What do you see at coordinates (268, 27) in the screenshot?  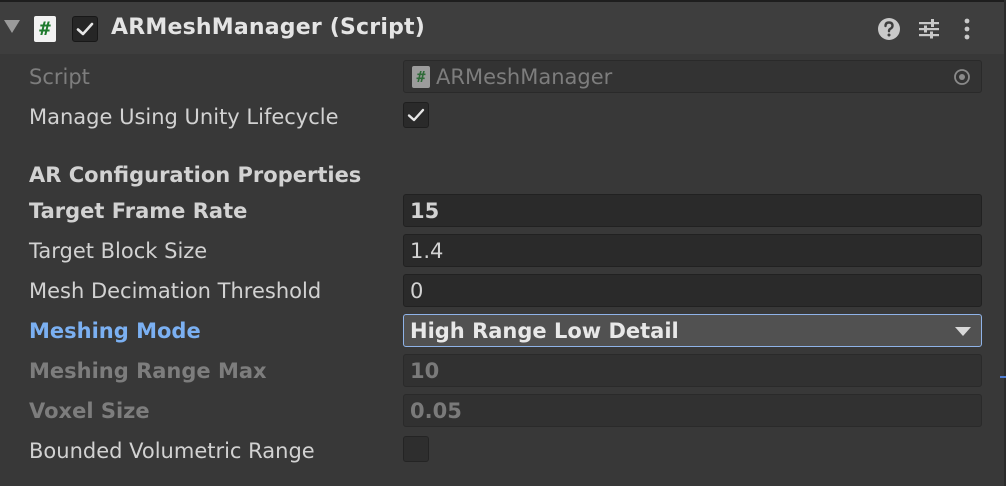 I see `component-title: ARMeshManager (Script)` at bounding box center [268, 27].